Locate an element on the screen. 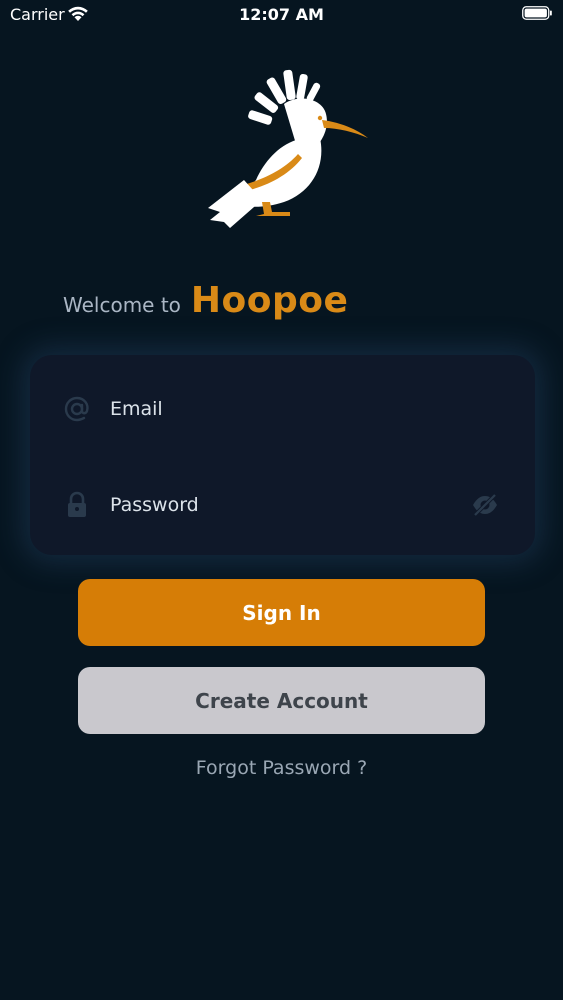 This screenshot has height=1000, width=563. email-input is located at coordinates (285, 409).